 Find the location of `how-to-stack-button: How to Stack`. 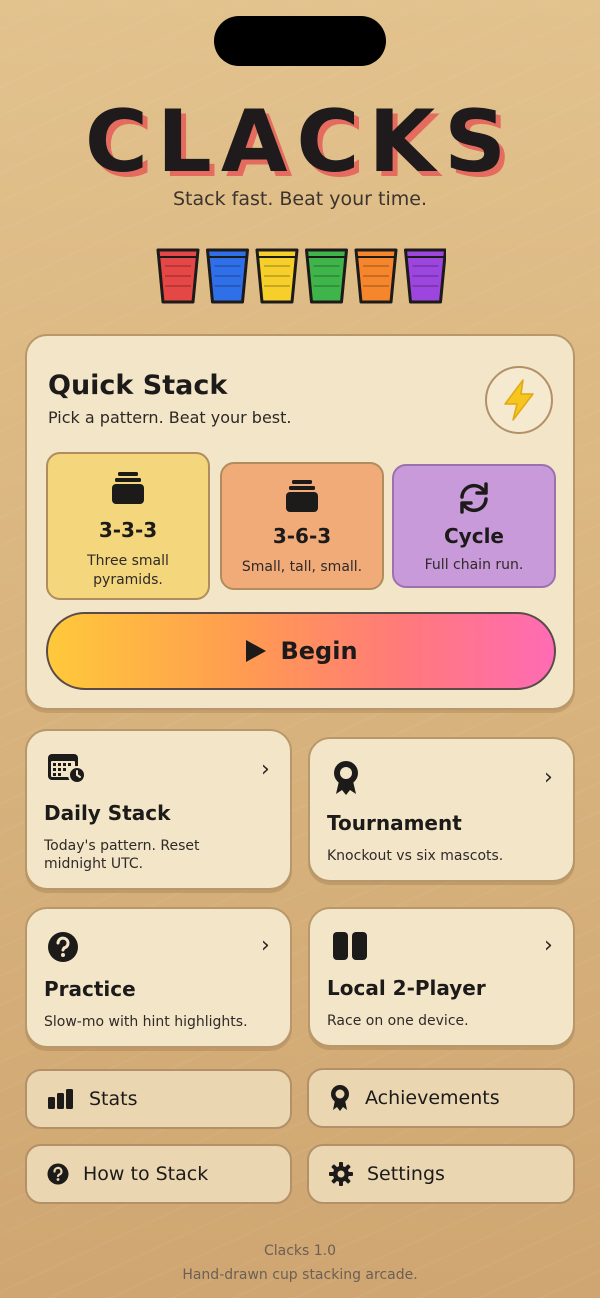

how-to-stack-button: How to Stack is located at coordinates (158, 1174).